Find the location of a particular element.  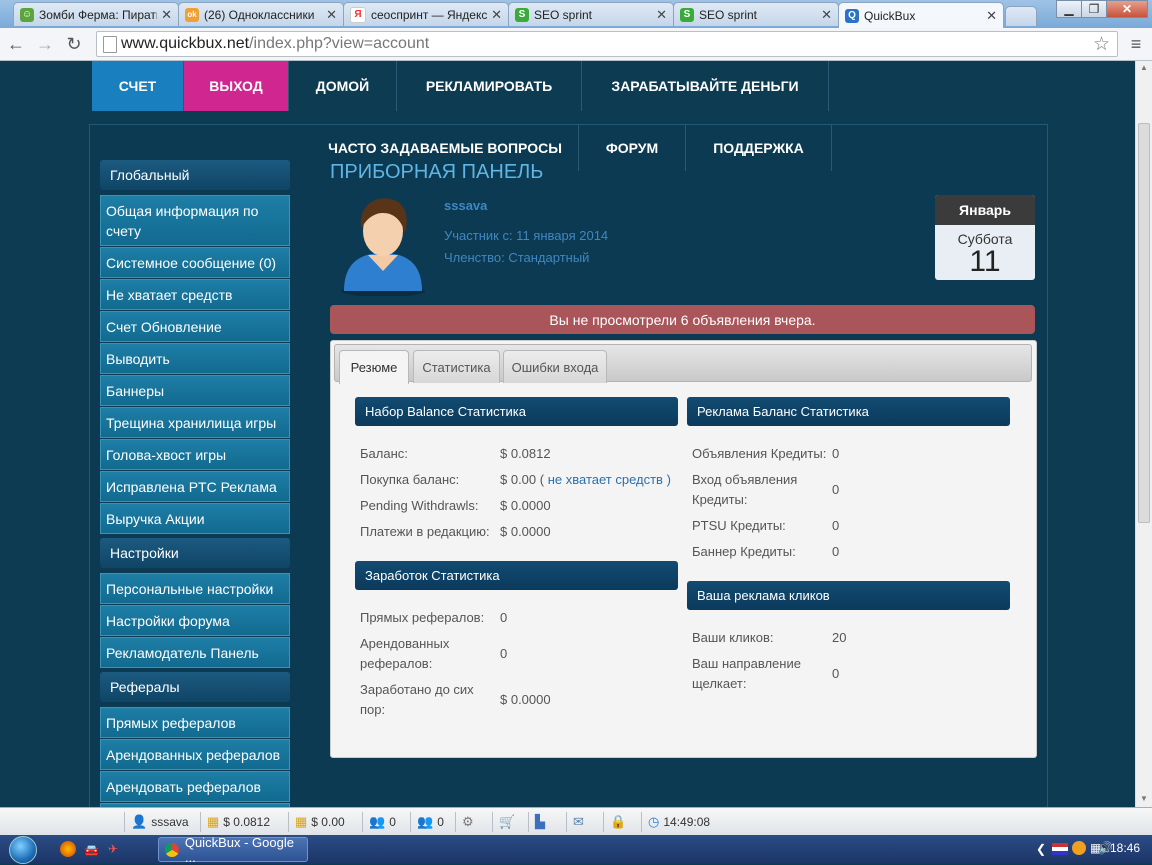

direct-referrals-label: Прямых рефералов: is located at coordinates (422, 617).